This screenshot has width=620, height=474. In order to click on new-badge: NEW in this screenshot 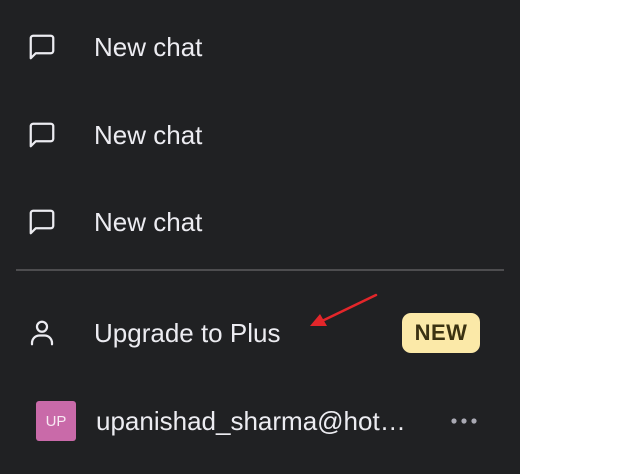, I will do `click(441, 333)`.